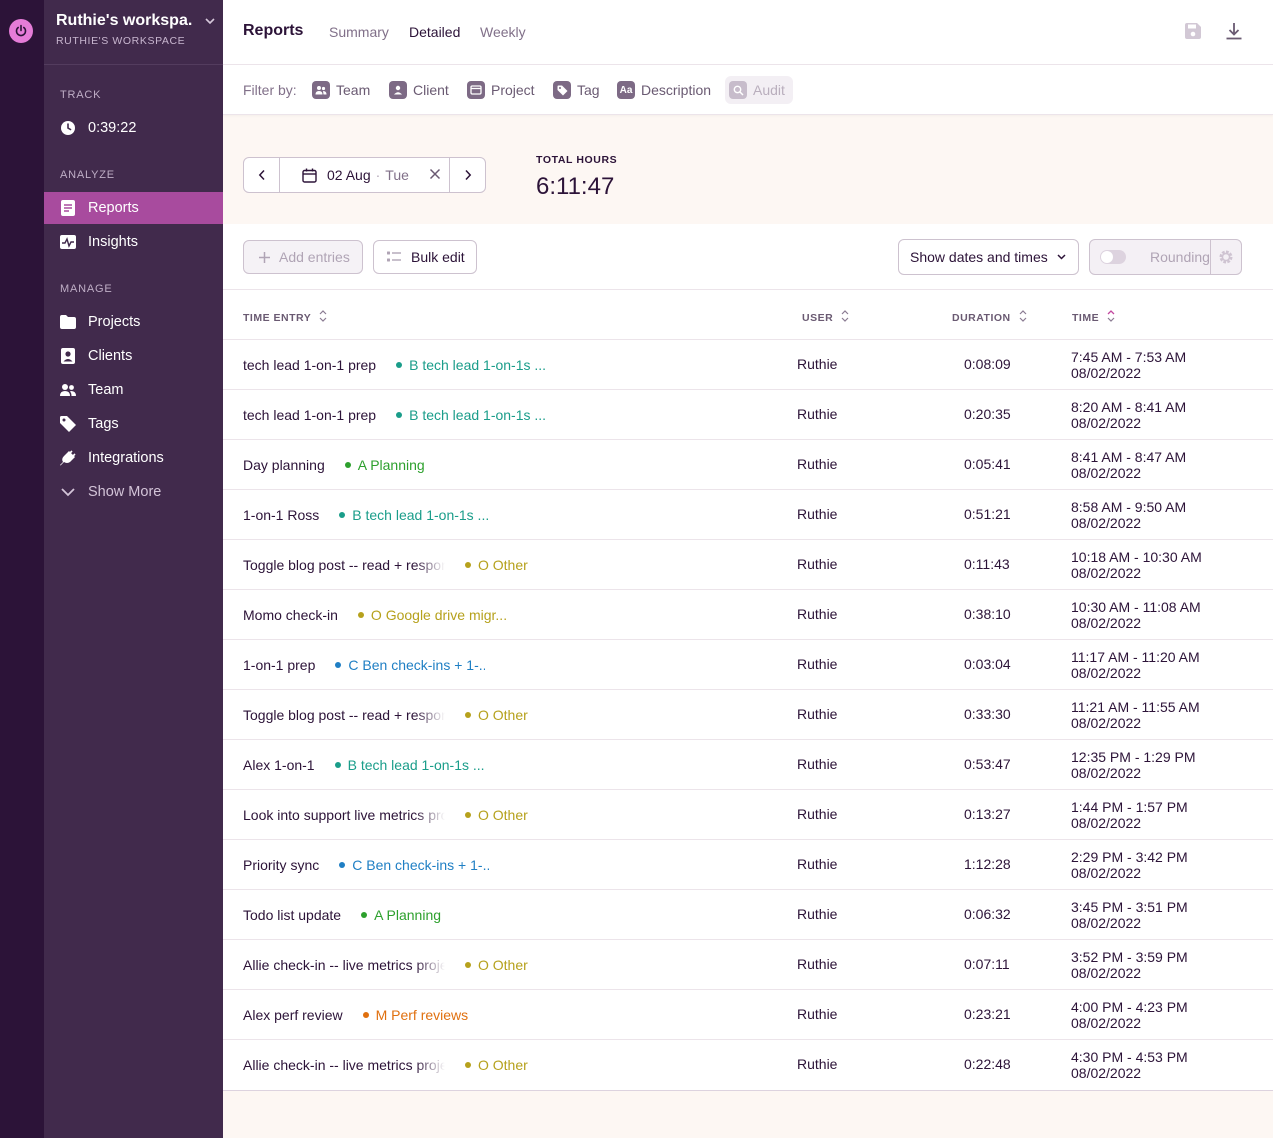  What do you see at coordinates (1128, 415) in the screenshot?
I see `entry-time: 8:20 AM - 8:41 AM 08/02/2022` at bounding box center [1128, 415].